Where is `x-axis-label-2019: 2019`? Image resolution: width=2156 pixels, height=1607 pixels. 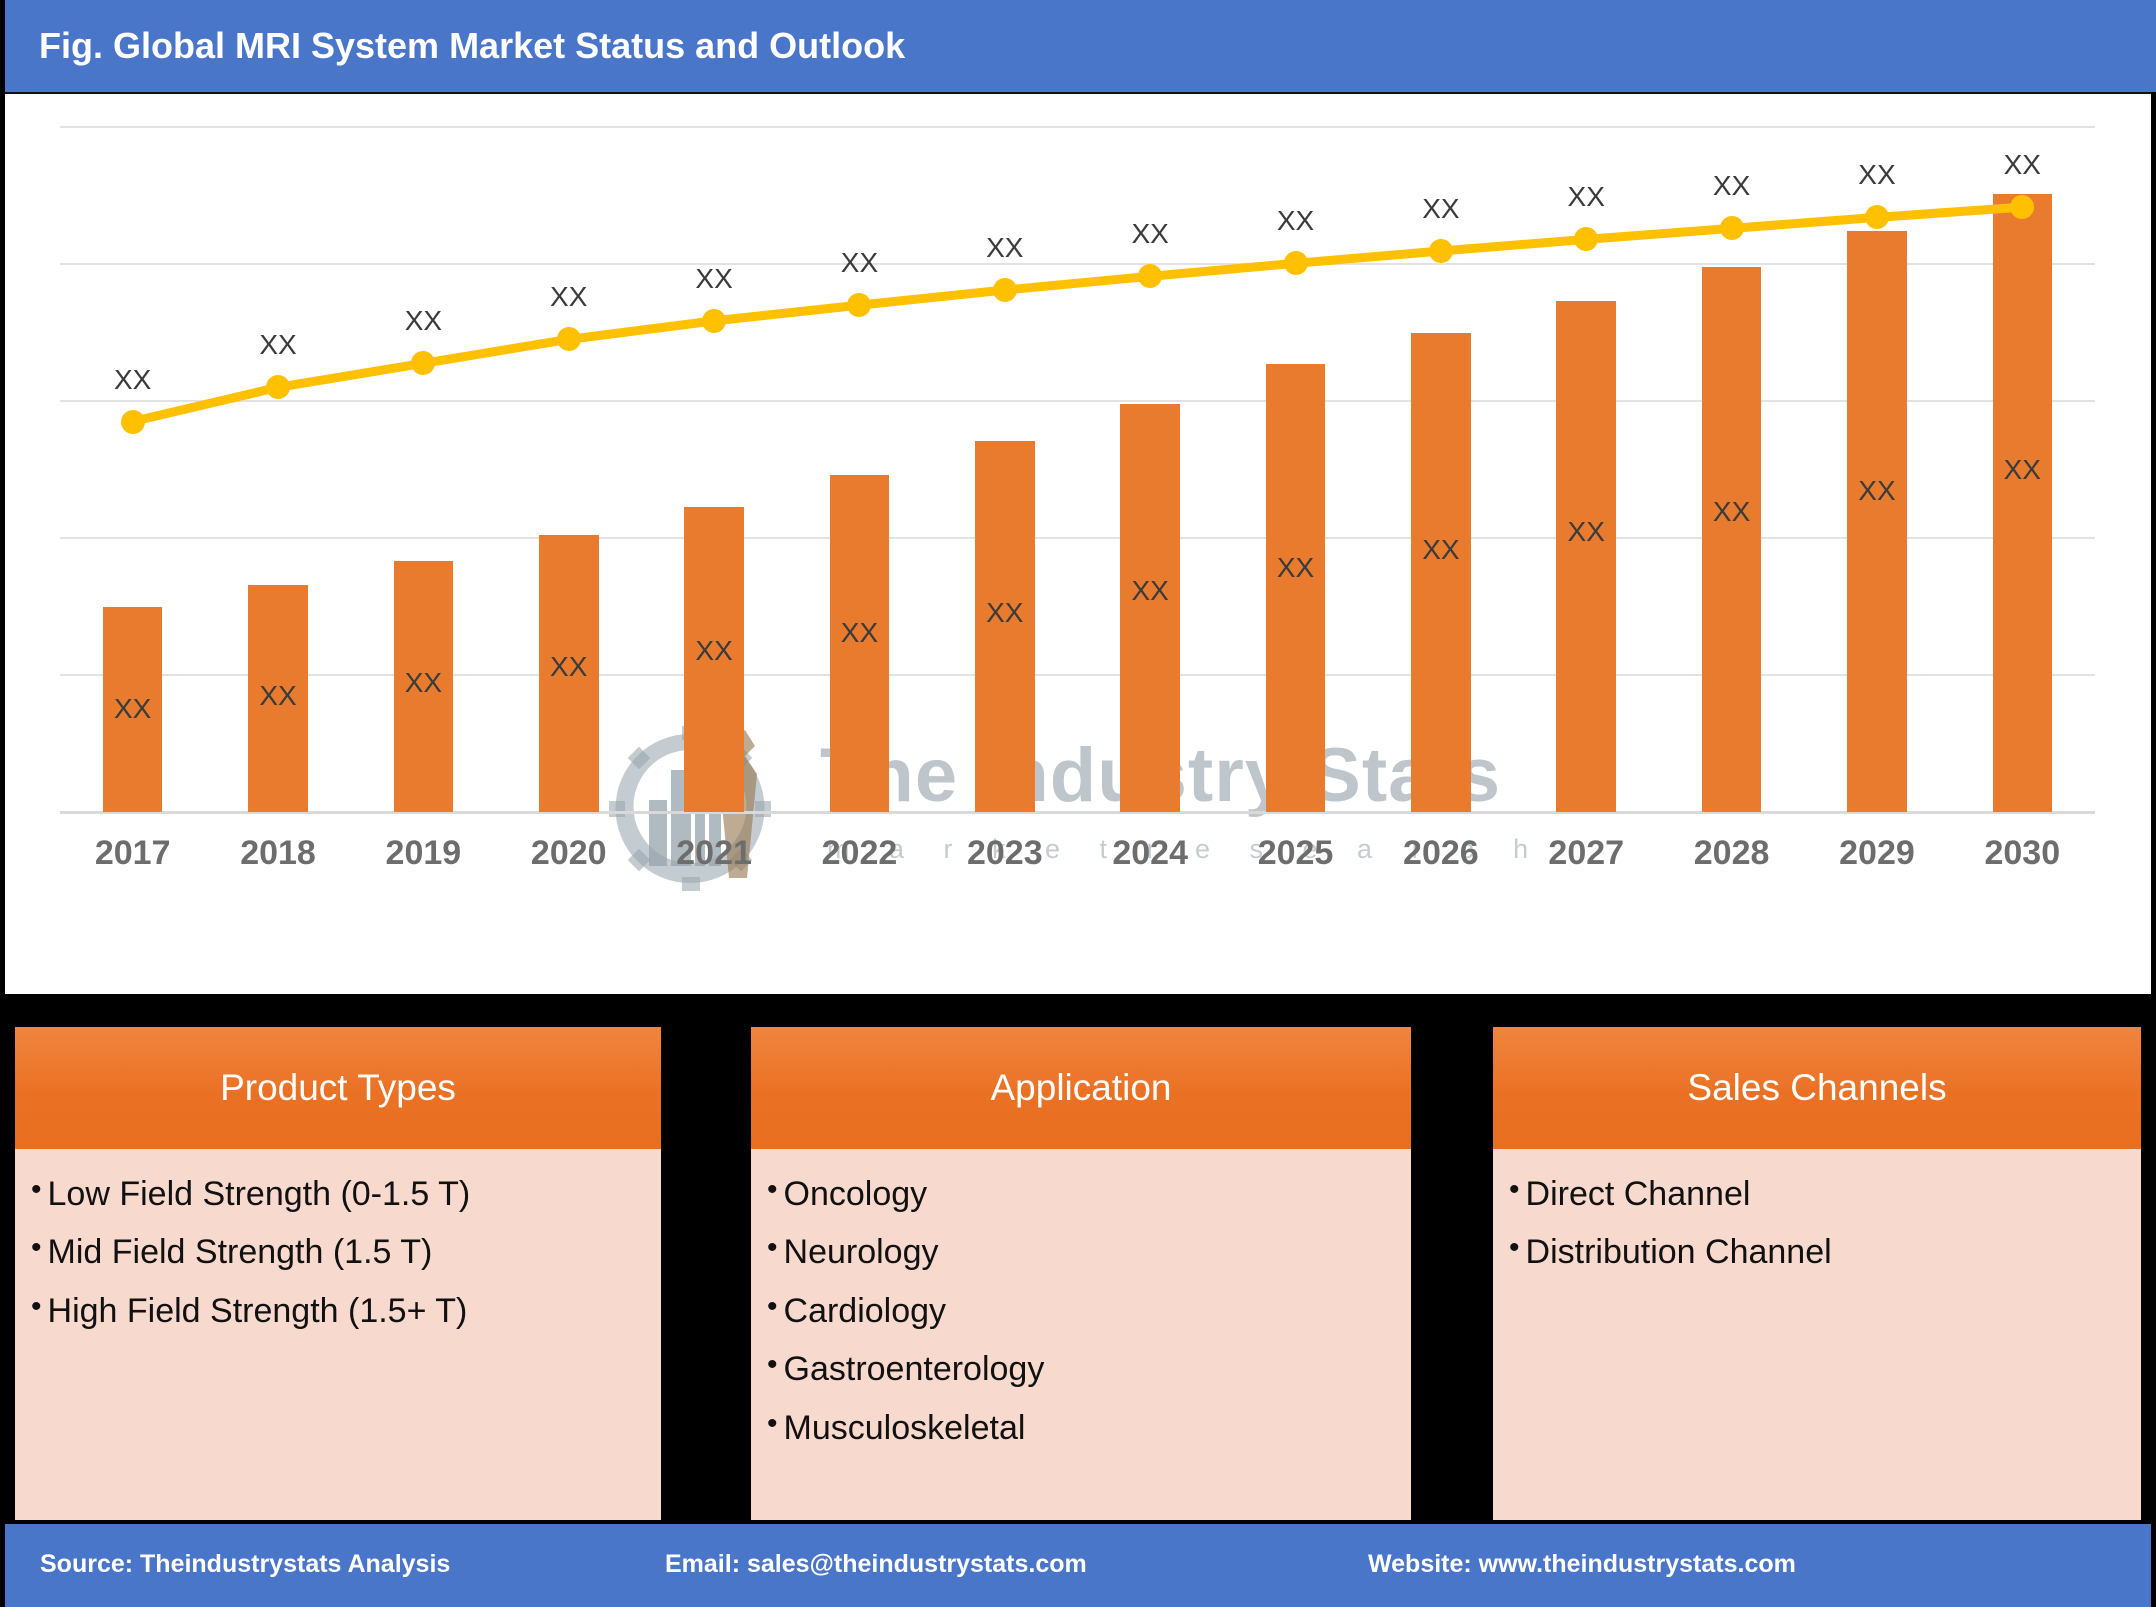
x-axis-label-2019: 2019 is located at coordinates (423, 853).